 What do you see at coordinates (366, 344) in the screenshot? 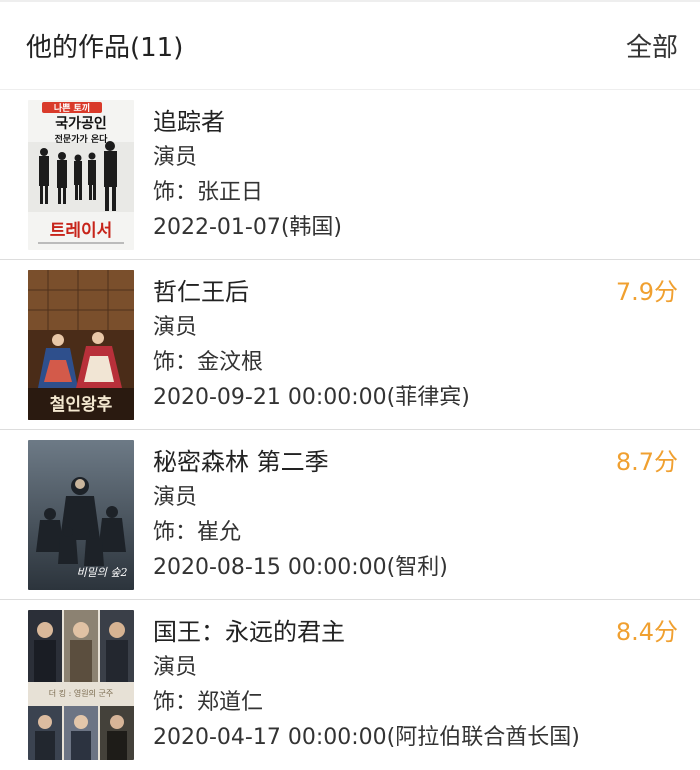
I see `work-info: 哲仁王后 演员 饰：金汶根 2020-09-21 00:00:00(菲律宾)` at bounding box center [366, 344].